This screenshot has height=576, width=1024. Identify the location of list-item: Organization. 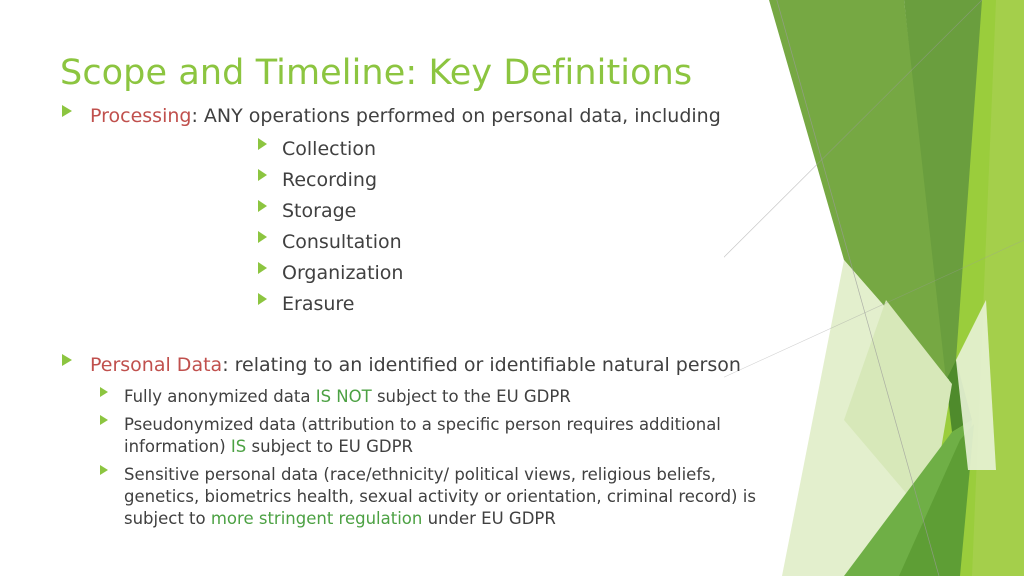
(524, 273).